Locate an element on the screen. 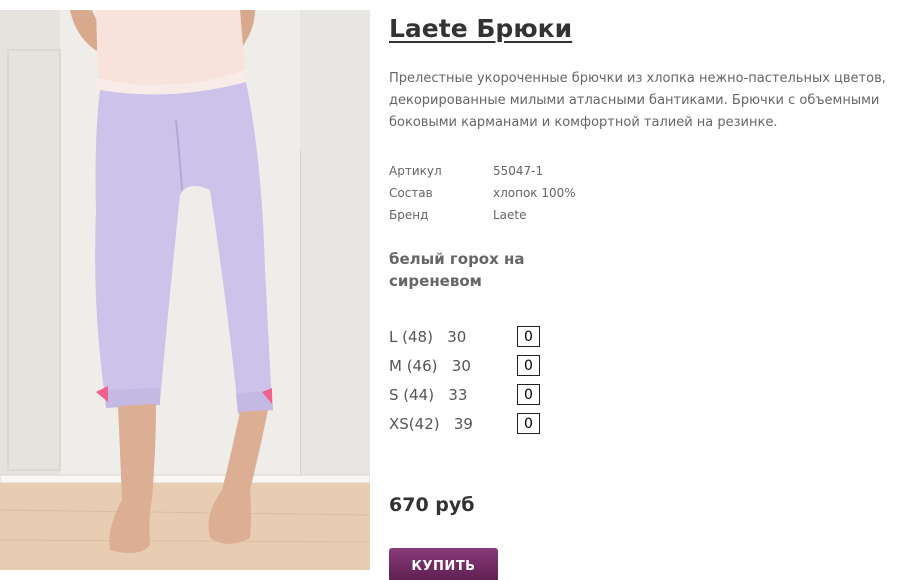  size-label: M (46) 30 is located at coordinates (430, 365).